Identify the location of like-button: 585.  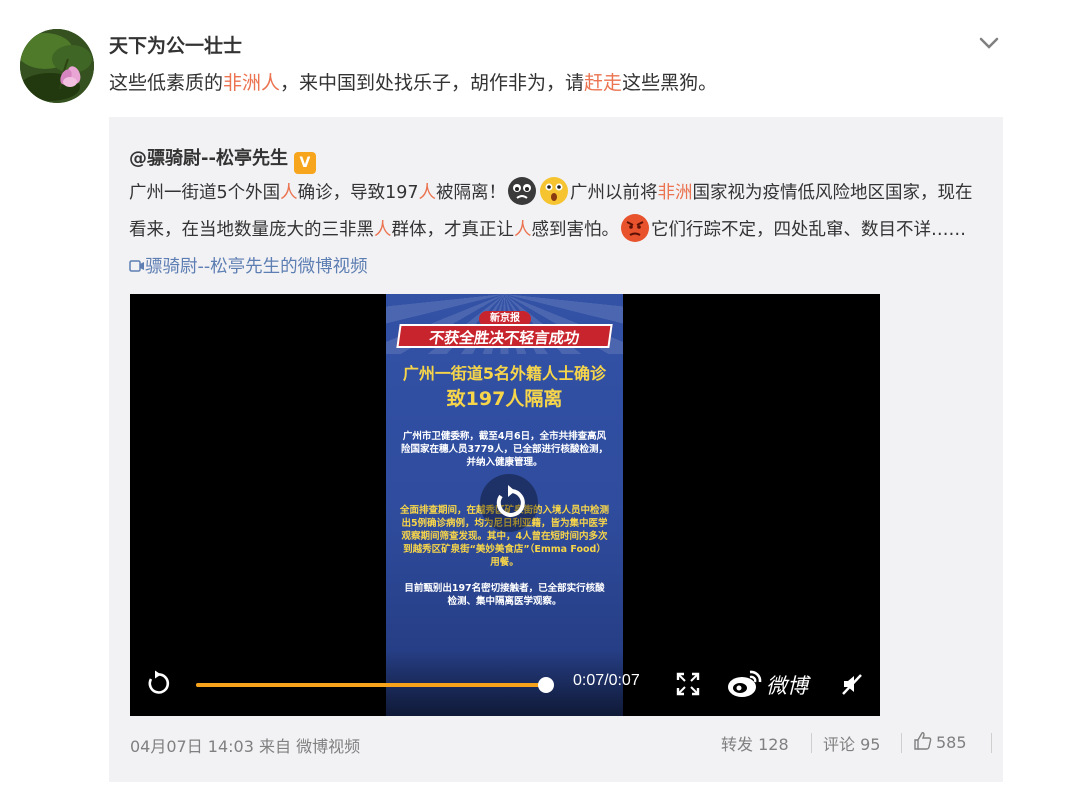
(940, 741).